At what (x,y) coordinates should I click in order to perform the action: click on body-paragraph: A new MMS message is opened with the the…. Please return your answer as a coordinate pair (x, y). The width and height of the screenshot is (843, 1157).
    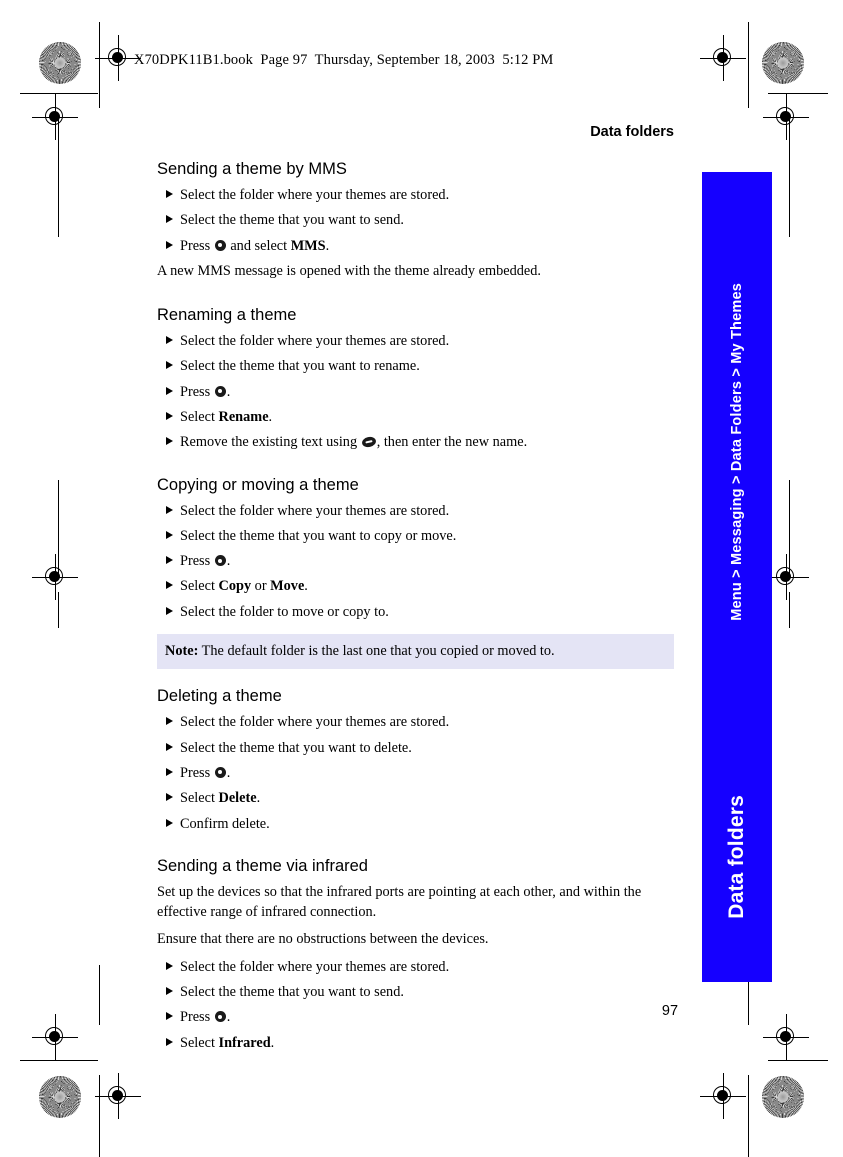
    Looking at the image, I should click on (349, 270).